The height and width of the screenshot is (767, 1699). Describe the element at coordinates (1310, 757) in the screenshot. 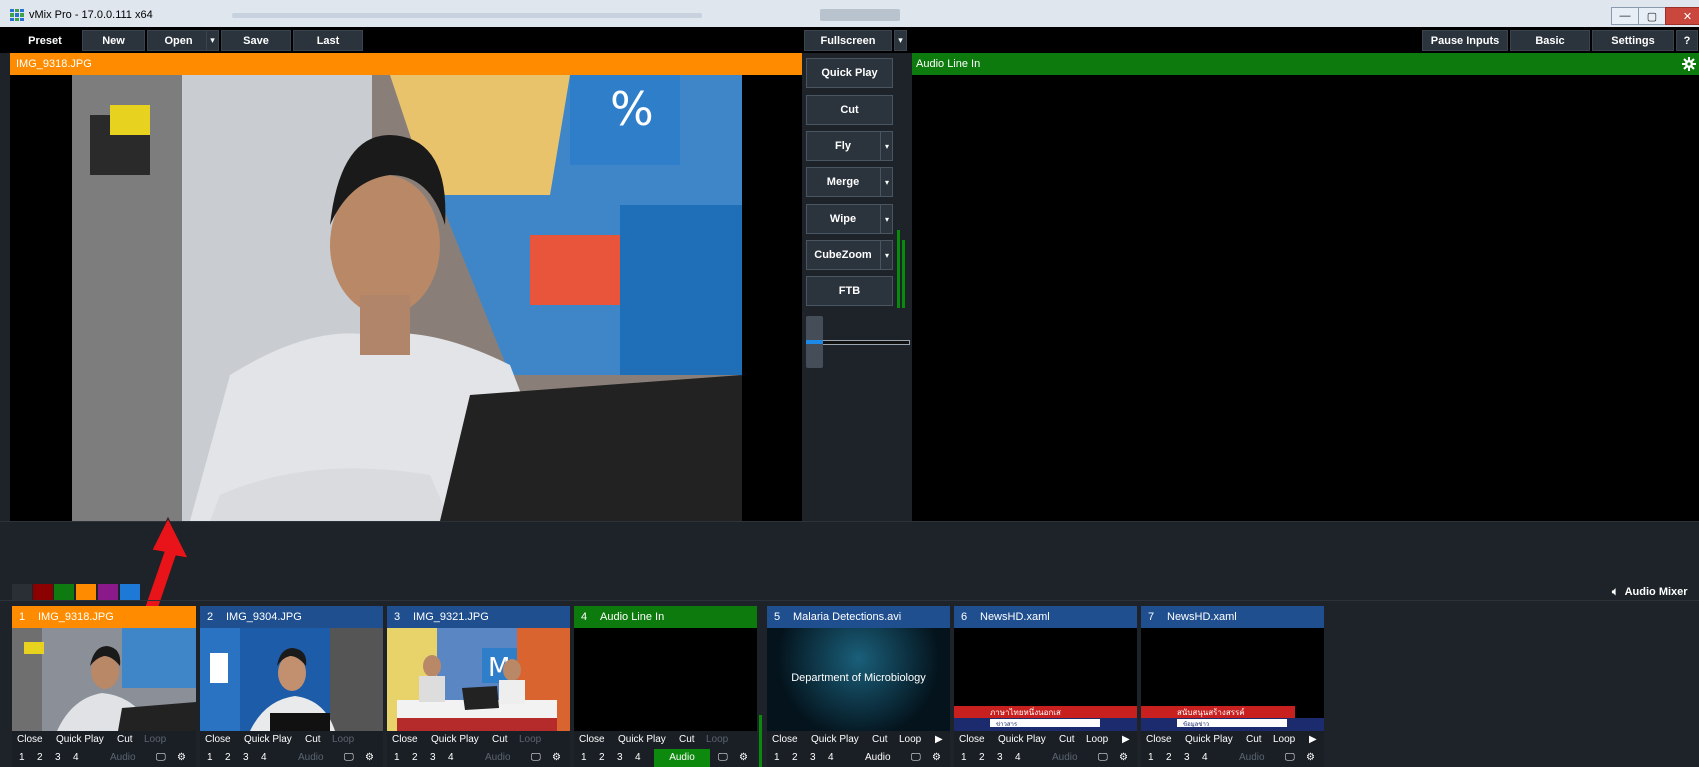

I see `input-7-gear-icon: ⚙︎` at that location.